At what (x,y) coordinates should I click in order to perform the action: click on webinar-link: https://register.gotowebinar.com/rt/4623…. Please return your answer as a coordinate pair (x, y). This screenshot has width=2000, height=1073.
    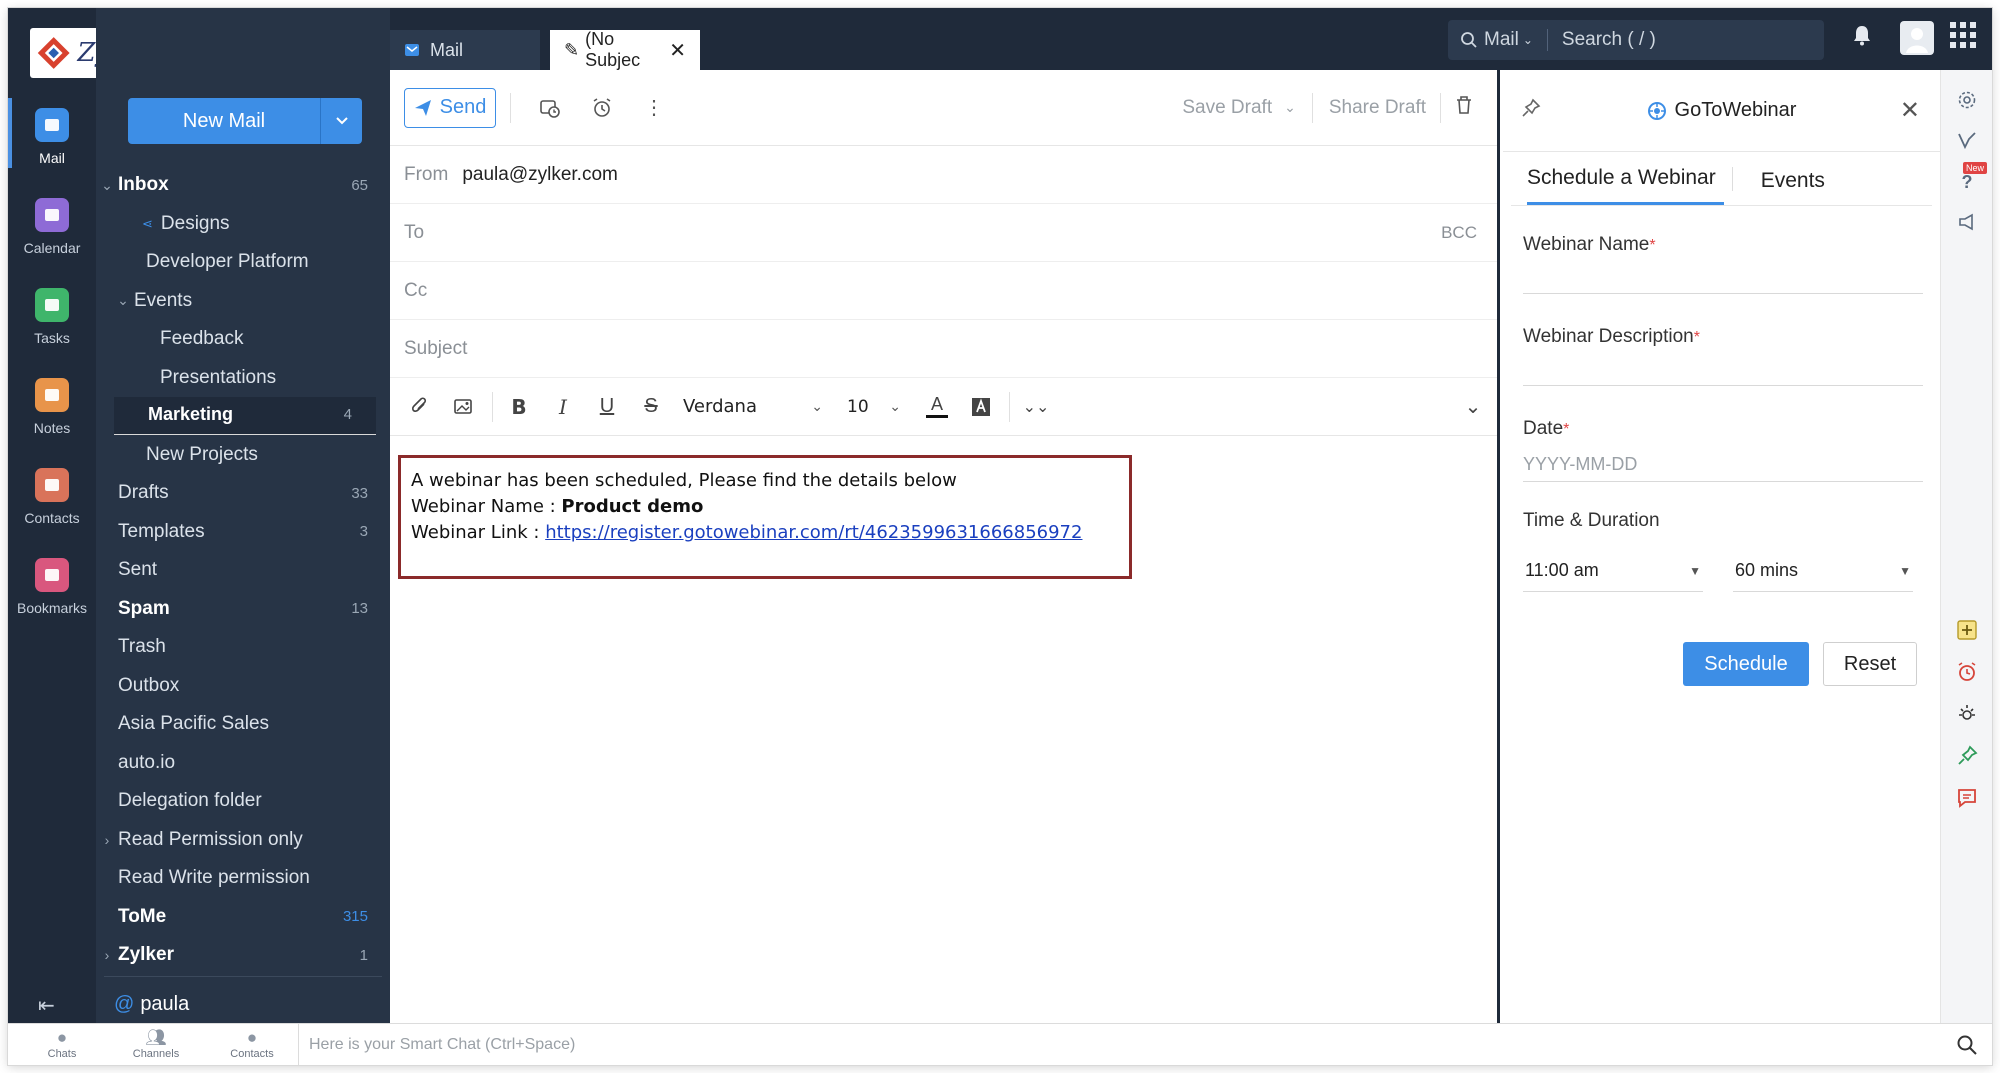
    Looking at the image, I should click on (813, 532).